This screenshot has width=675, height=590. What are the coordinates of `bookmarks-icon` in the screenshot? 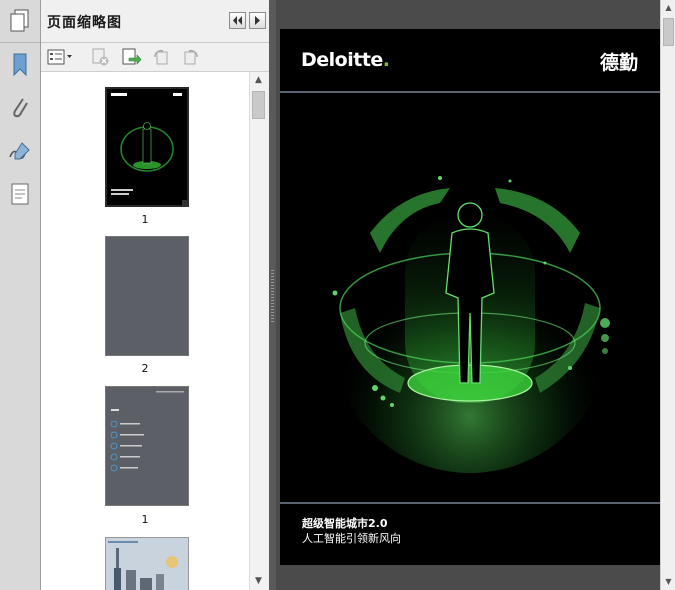 It's located at (20, 64).